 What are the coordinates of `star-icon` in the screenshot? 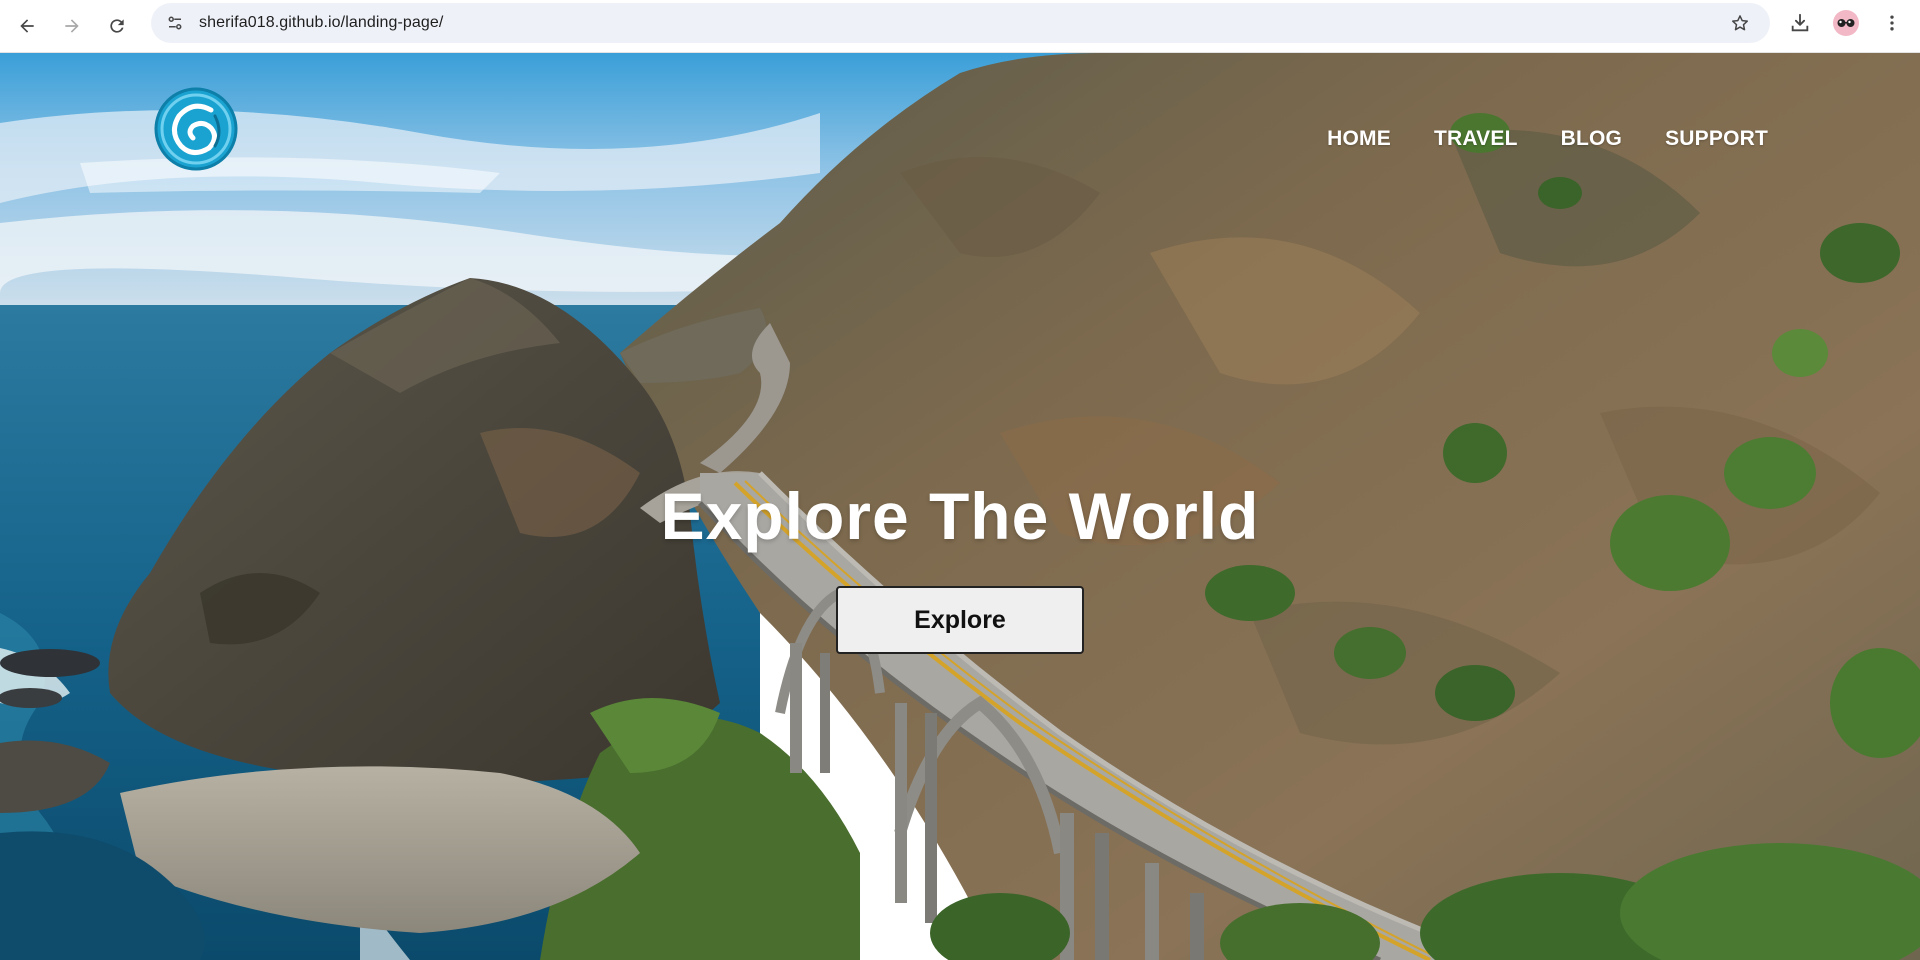 It's located at (1740, 23).